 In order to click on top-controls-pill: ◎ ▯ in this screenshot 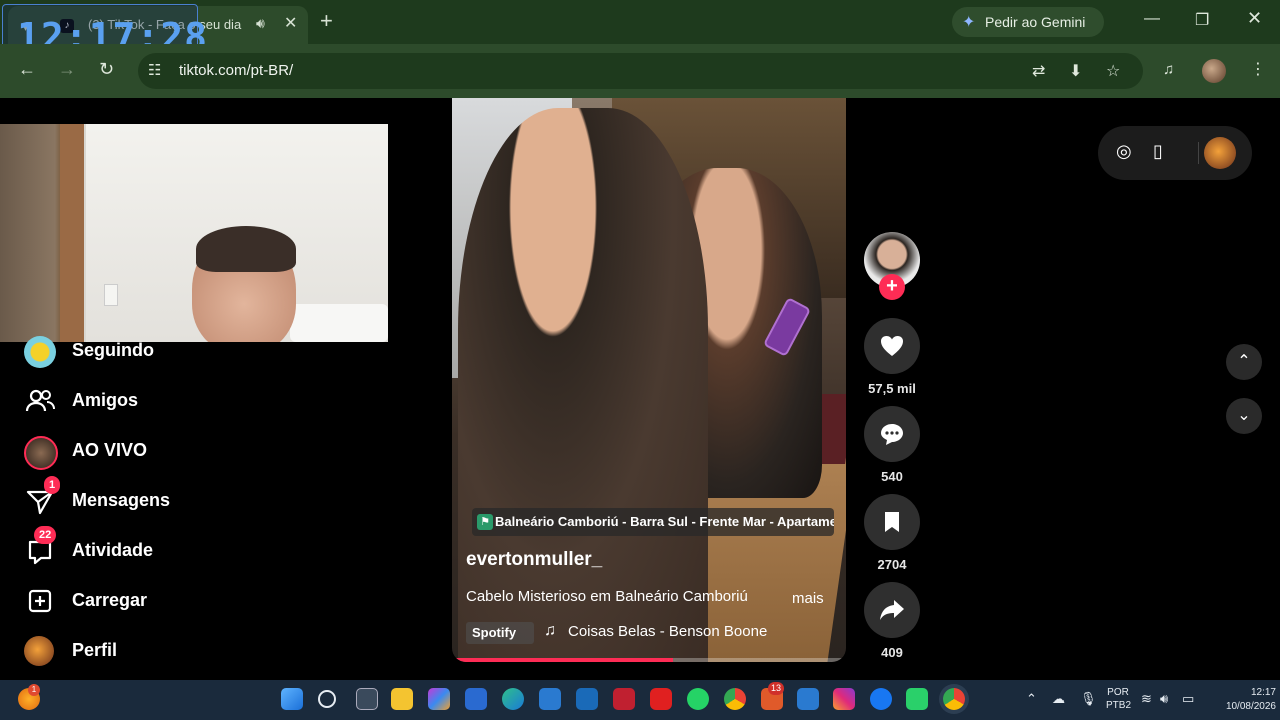, I will do `click(1175, 153)`.